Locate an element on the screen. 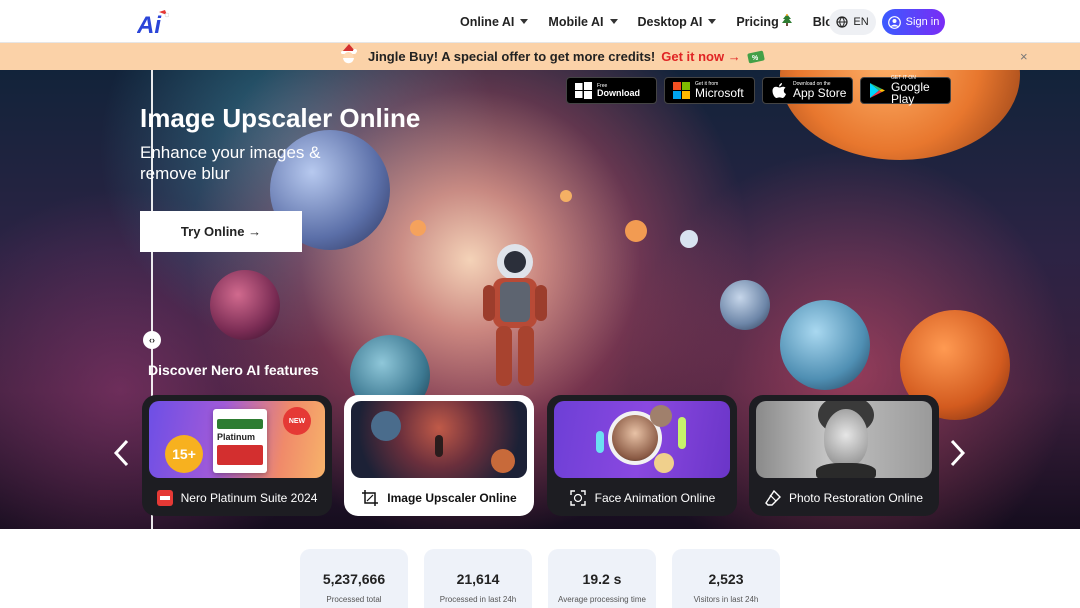 Image resolution: width=1080 pixels, height=608 pixels. count-badge-text: 15+ is located at coordinates (184, 454).